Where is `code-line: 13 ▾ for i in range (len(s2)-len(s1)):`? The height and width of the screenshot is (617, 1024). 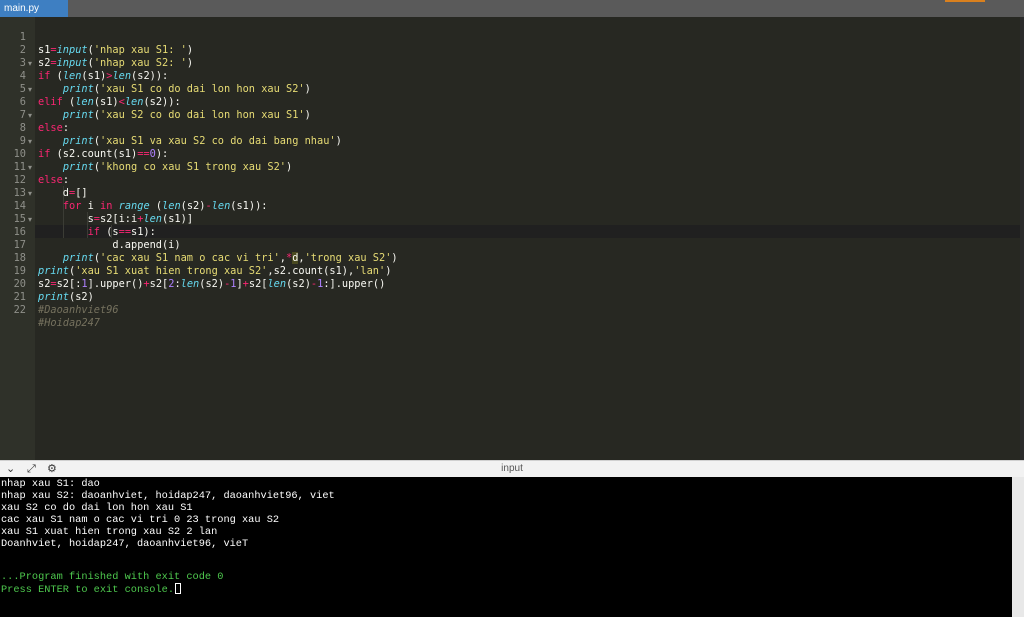
code-line: 13 ▾ for i in range (len(s2)-len(s1)): is located at coordinates (140, 199).